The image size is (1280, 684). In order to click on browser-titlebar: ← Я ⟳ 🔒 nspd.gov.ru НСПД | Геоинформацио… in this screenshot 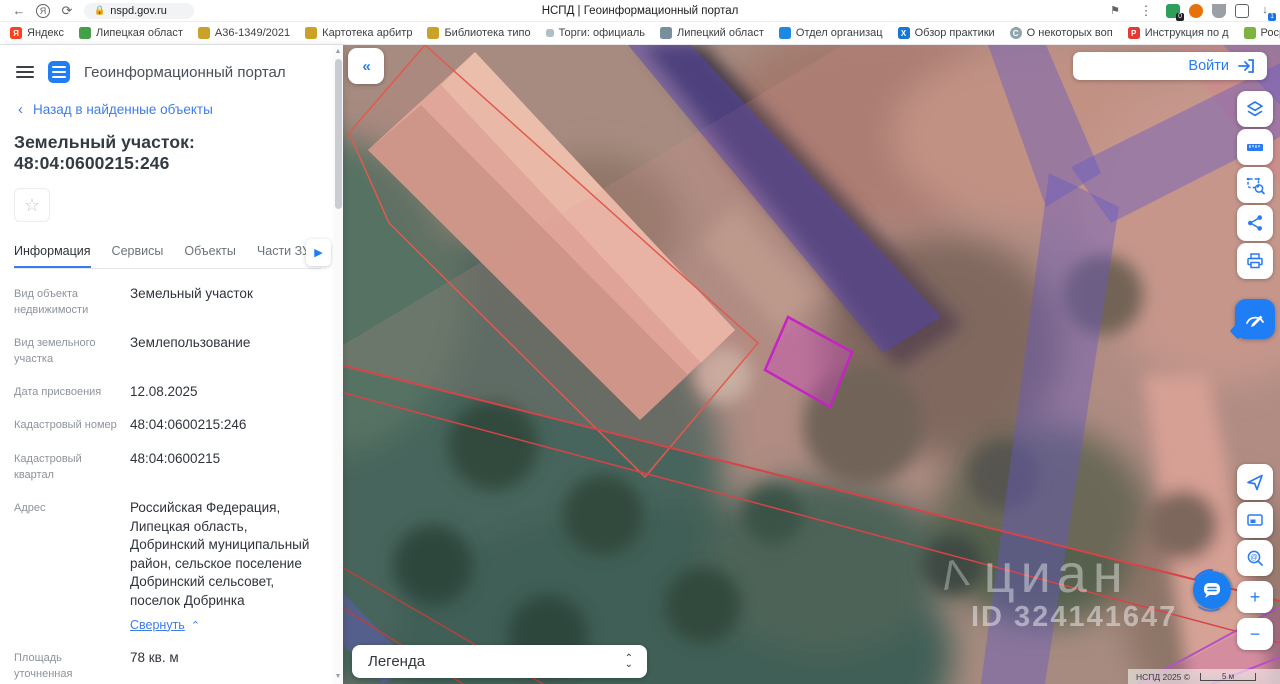, I will do `click(640, 11)`.